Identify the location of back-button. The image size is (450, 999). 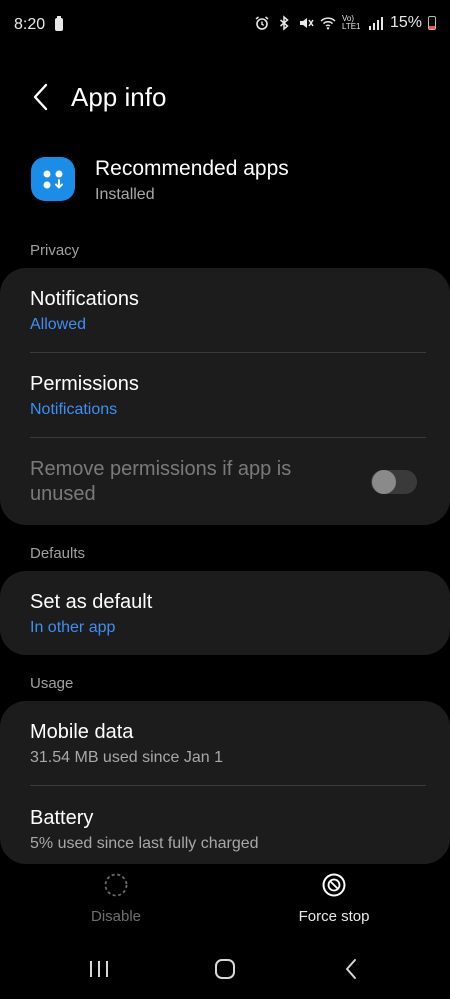
(41, 97).